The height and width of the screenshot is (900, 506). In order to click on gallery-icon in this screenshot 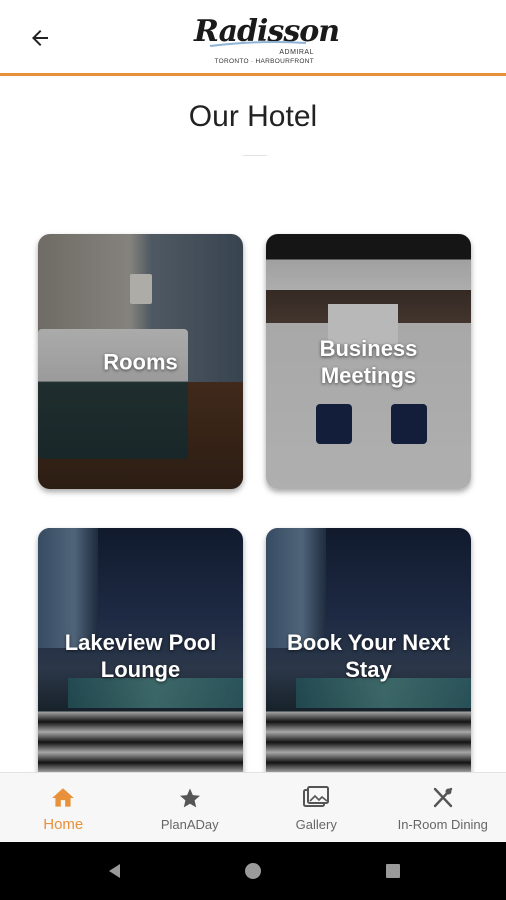, I will do `click(316, 798)`.